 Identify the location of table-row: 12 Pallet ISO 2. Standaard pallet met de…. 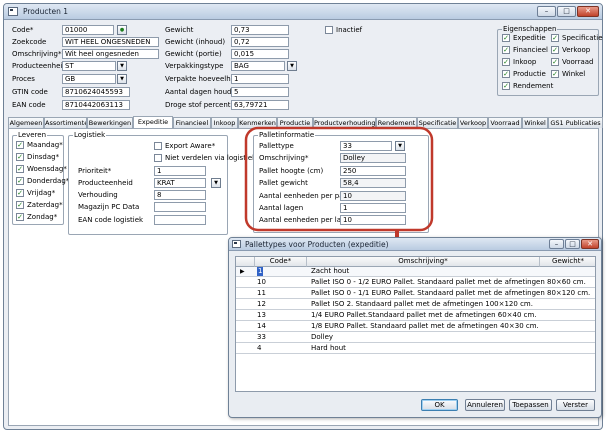
(415, 305).